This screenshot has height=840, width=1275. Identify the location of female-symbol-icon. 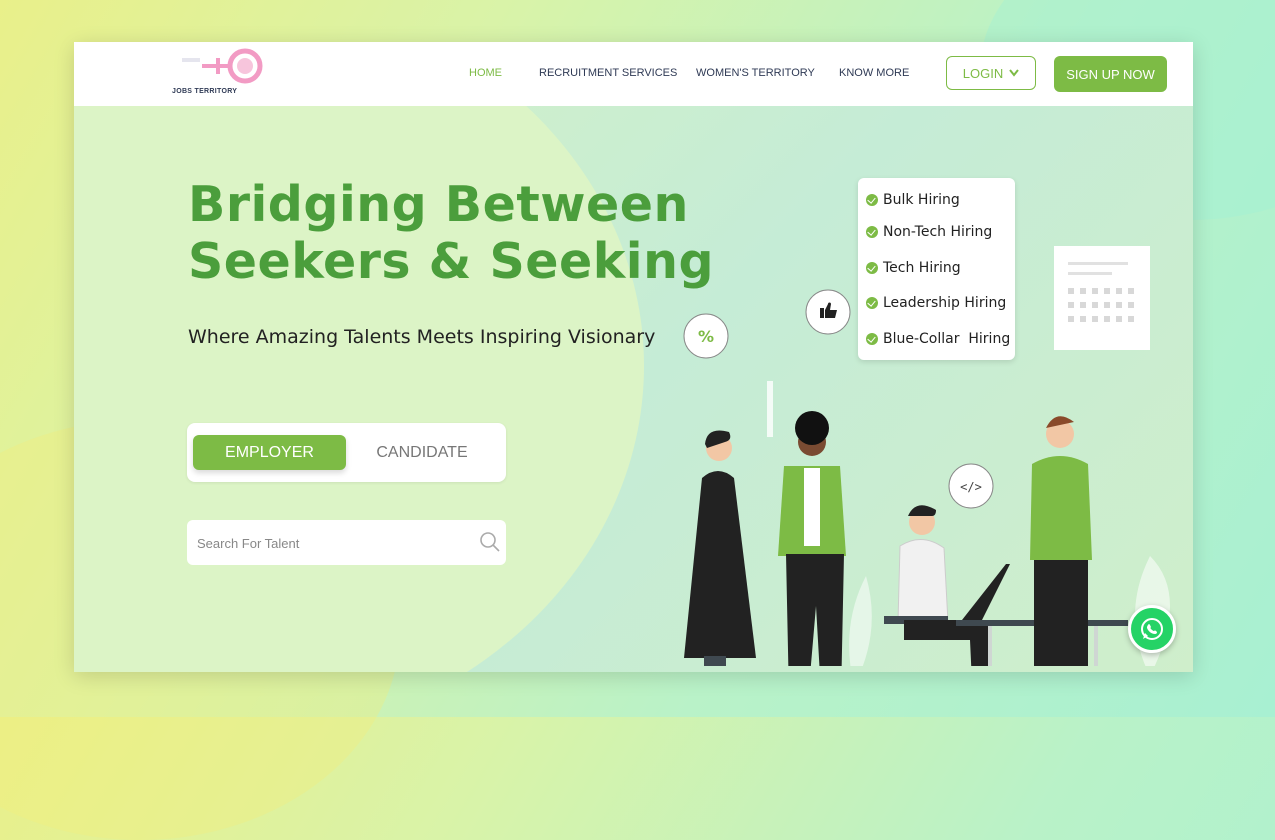
(222, 66).